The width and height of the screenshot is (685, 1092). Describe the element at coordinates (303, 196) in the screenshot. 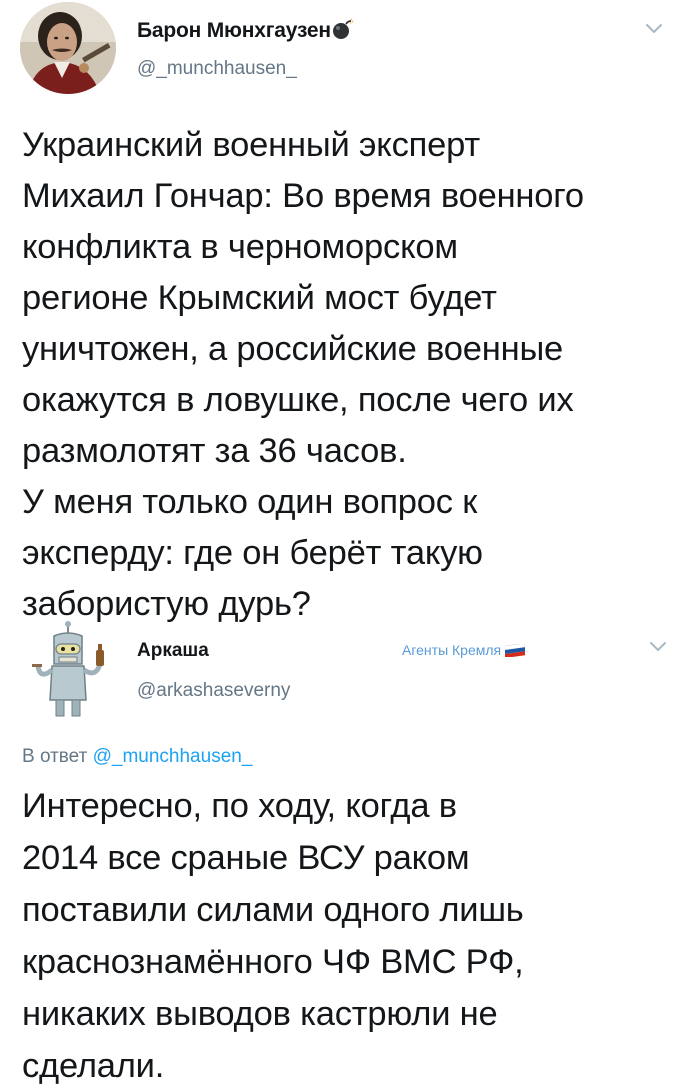

I see `tweet-text-line: Михаил Гончар: Во время военного` at that location.